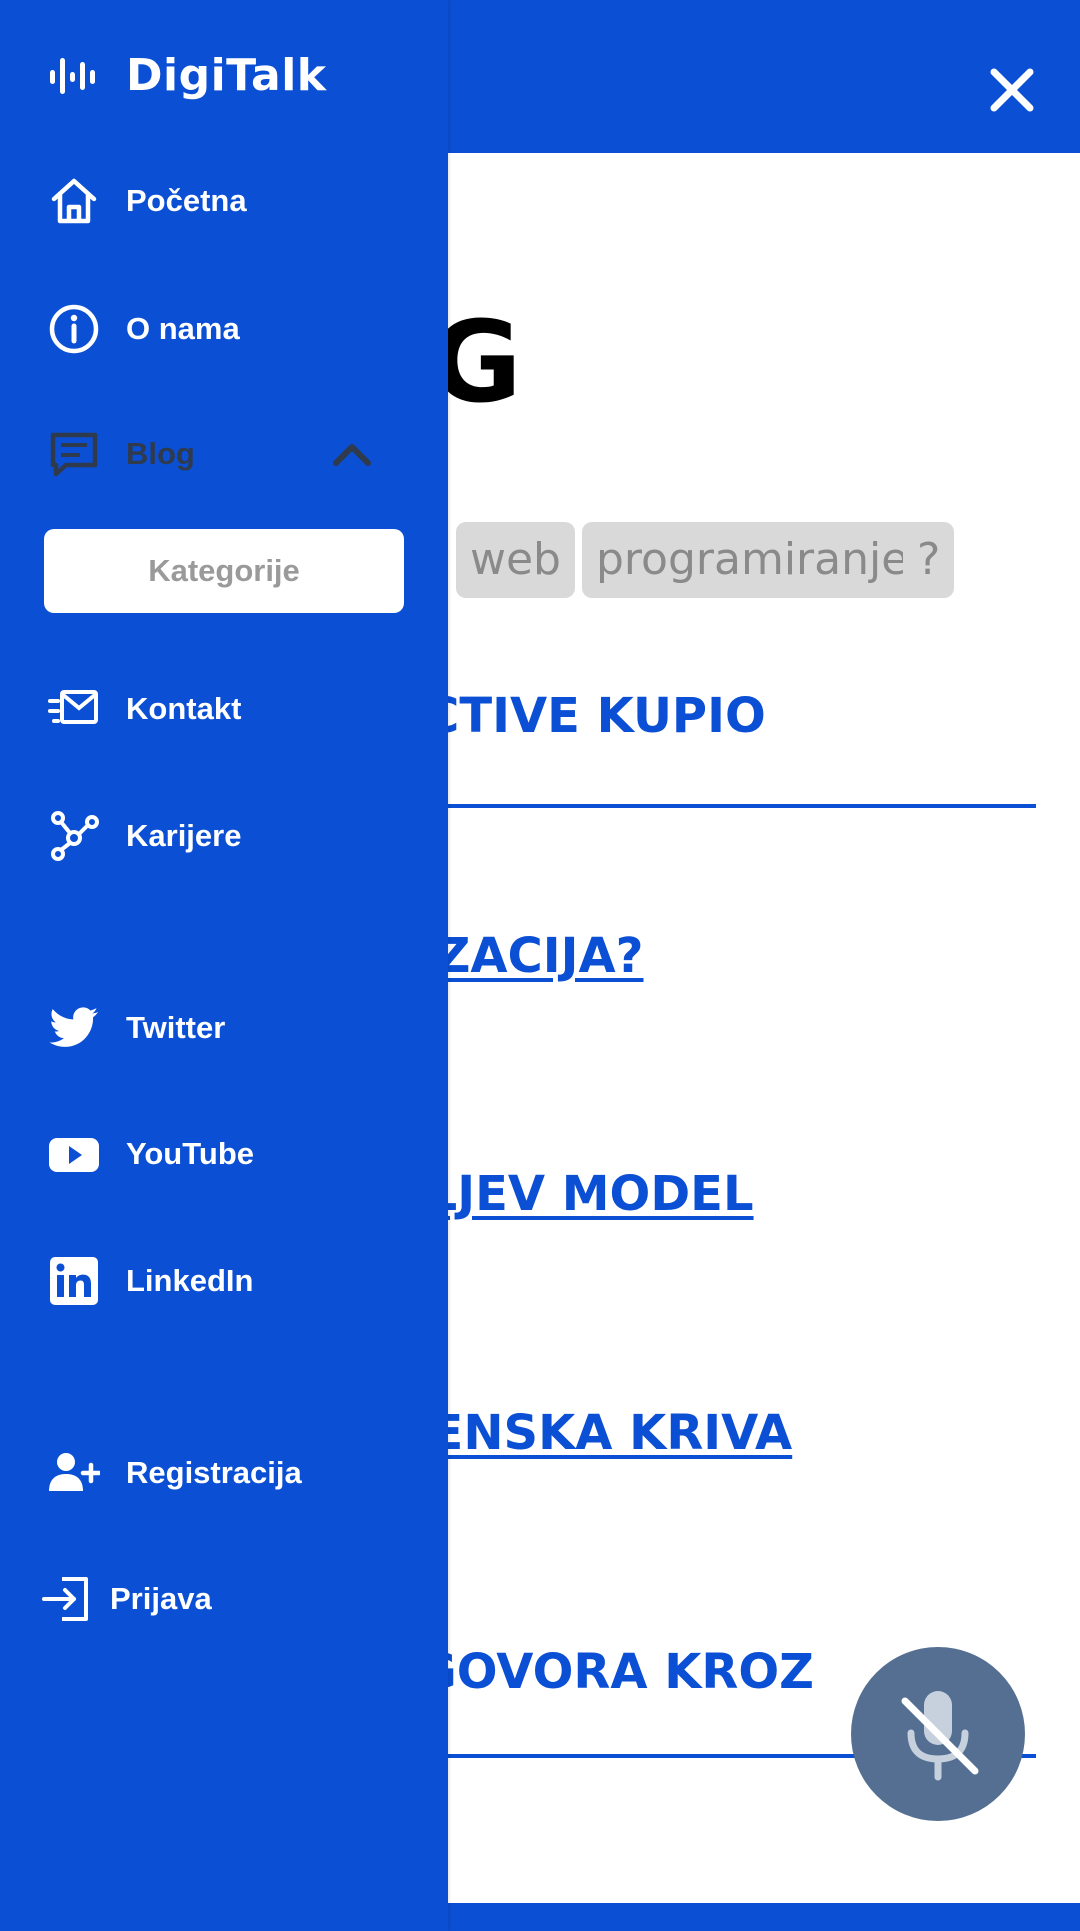 This screenshot has width=1080, height=1931. I want to click on nav-item-kontakt: Kontakt, so click(144, 709).